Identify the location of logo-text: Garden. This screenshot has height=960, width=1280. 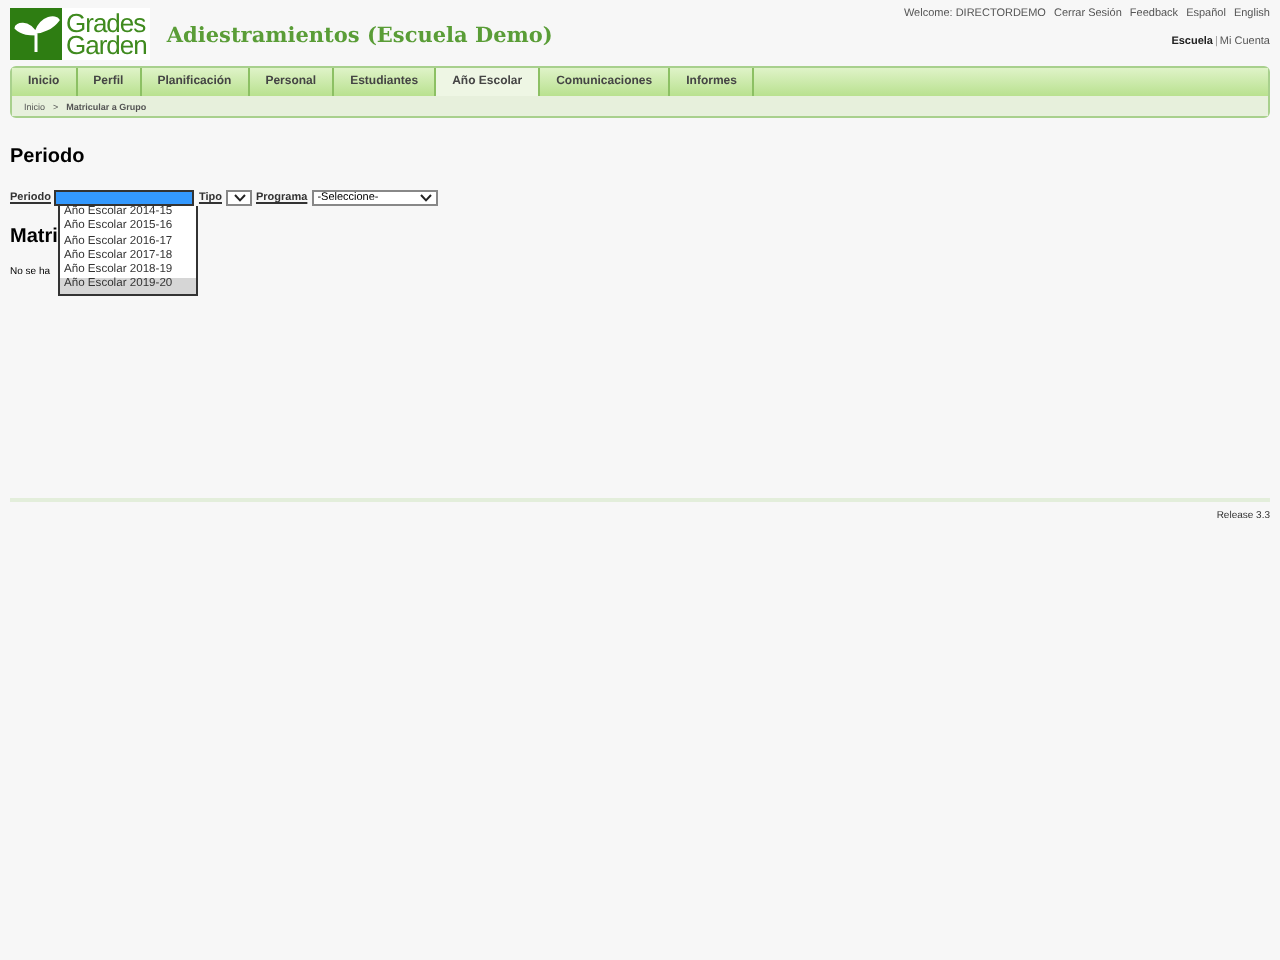
(106, 45).